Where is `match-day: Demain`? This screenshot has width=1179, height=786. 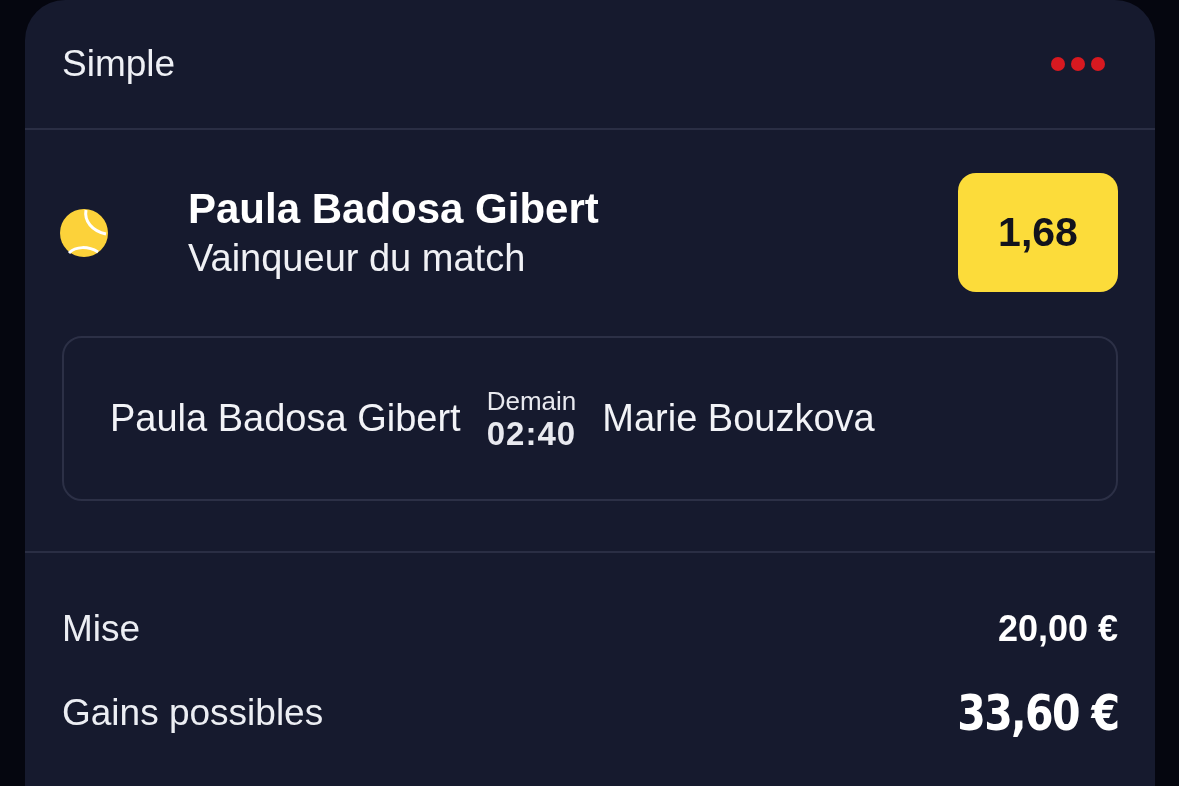 match-day: Demain is located at coordinates (531, 400).